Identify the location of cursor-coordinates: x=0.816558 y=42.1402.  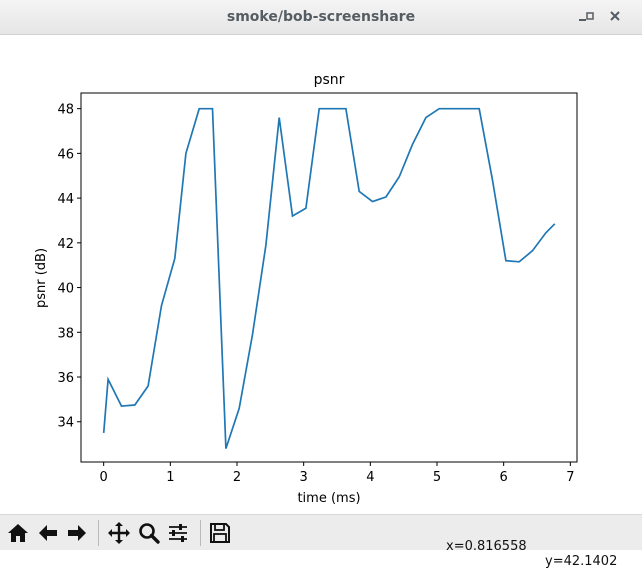
(321, 546).